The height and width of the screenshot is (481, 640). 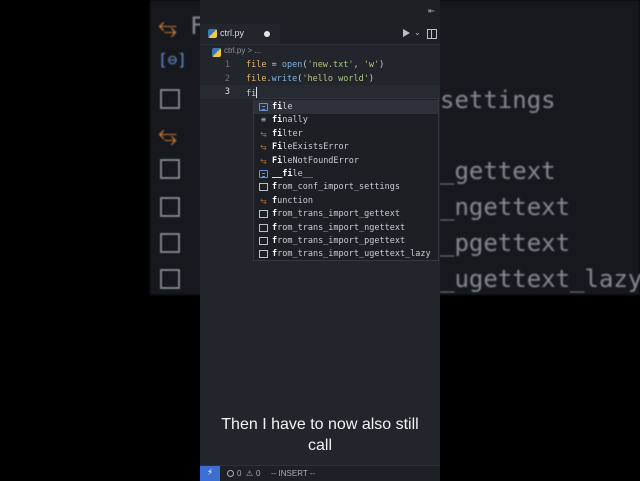 I want to click on suggestion-item: from_conf_import_settings, so click(x=346, y=187).